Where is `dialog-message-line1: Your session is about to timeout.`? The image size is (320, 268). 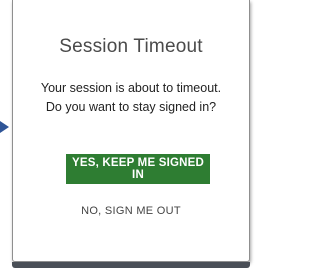 dialog-message-line1: Your session is about to timeout. is located at coordinates (131, 88).